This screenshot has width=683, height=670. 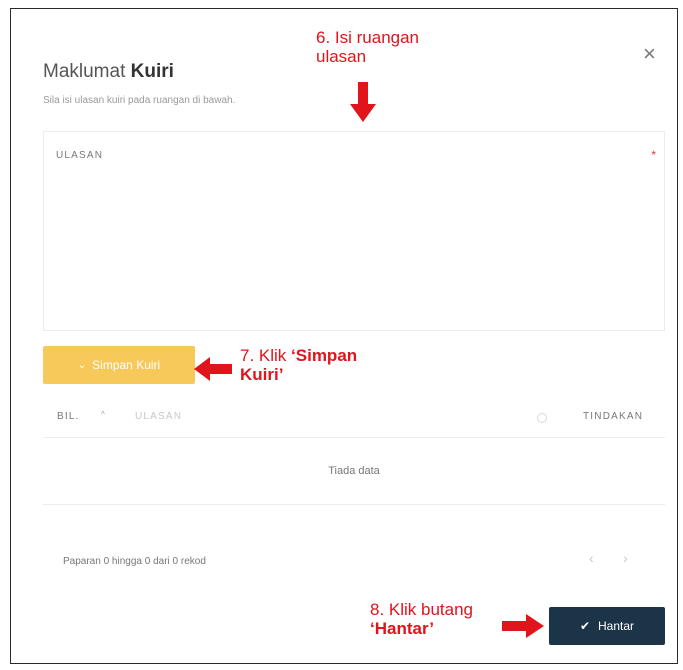 What do you see at coordinates (152, 71) in the screenshot?
I see `title-bold: Kuiri` at bounding box center [152, 71].